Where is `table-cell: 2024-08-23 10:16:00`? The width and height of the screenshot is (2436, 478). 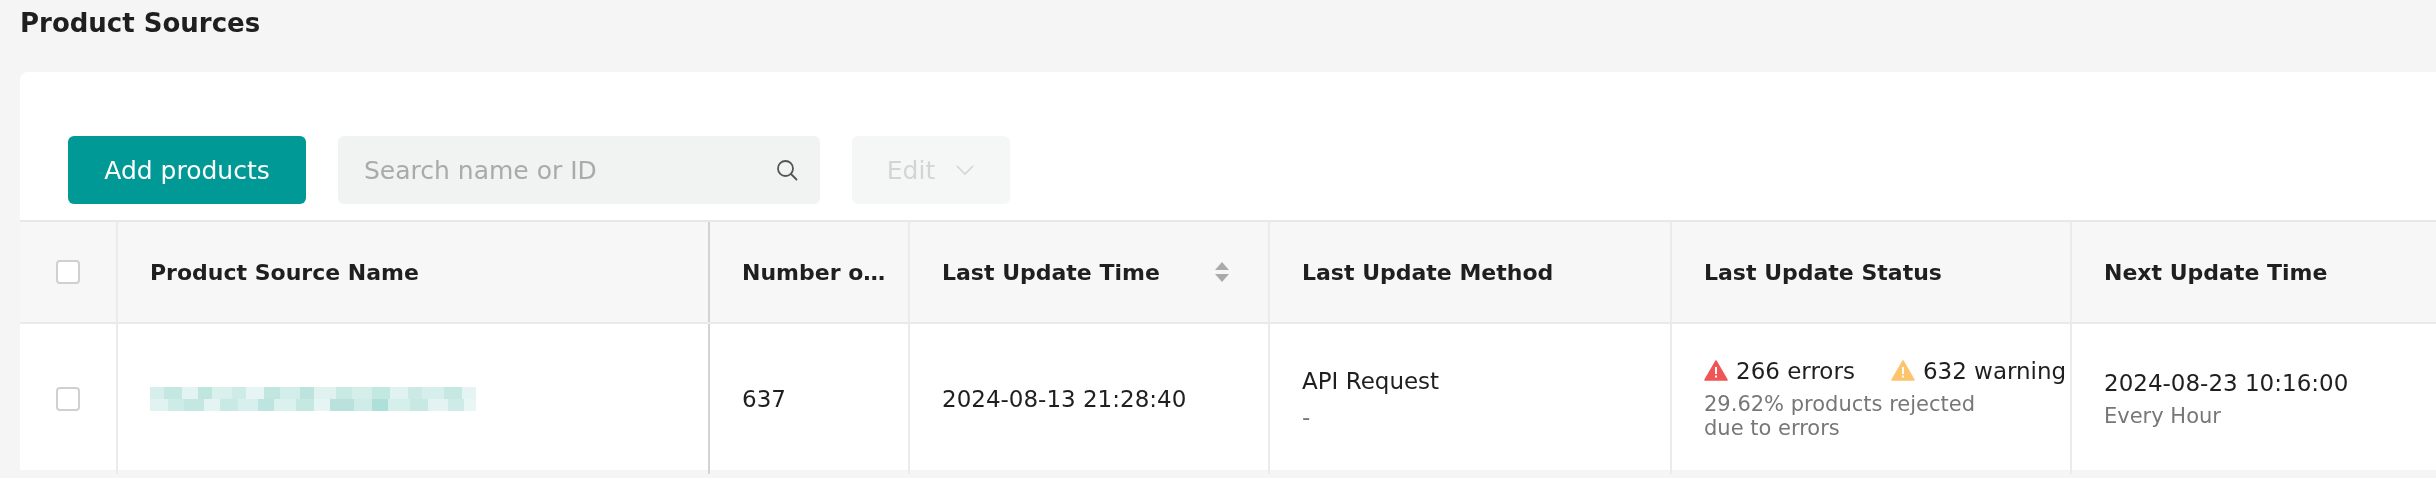
table-cell: 2024-08-23 10:16:00 is located at coordinates (2226, 383).